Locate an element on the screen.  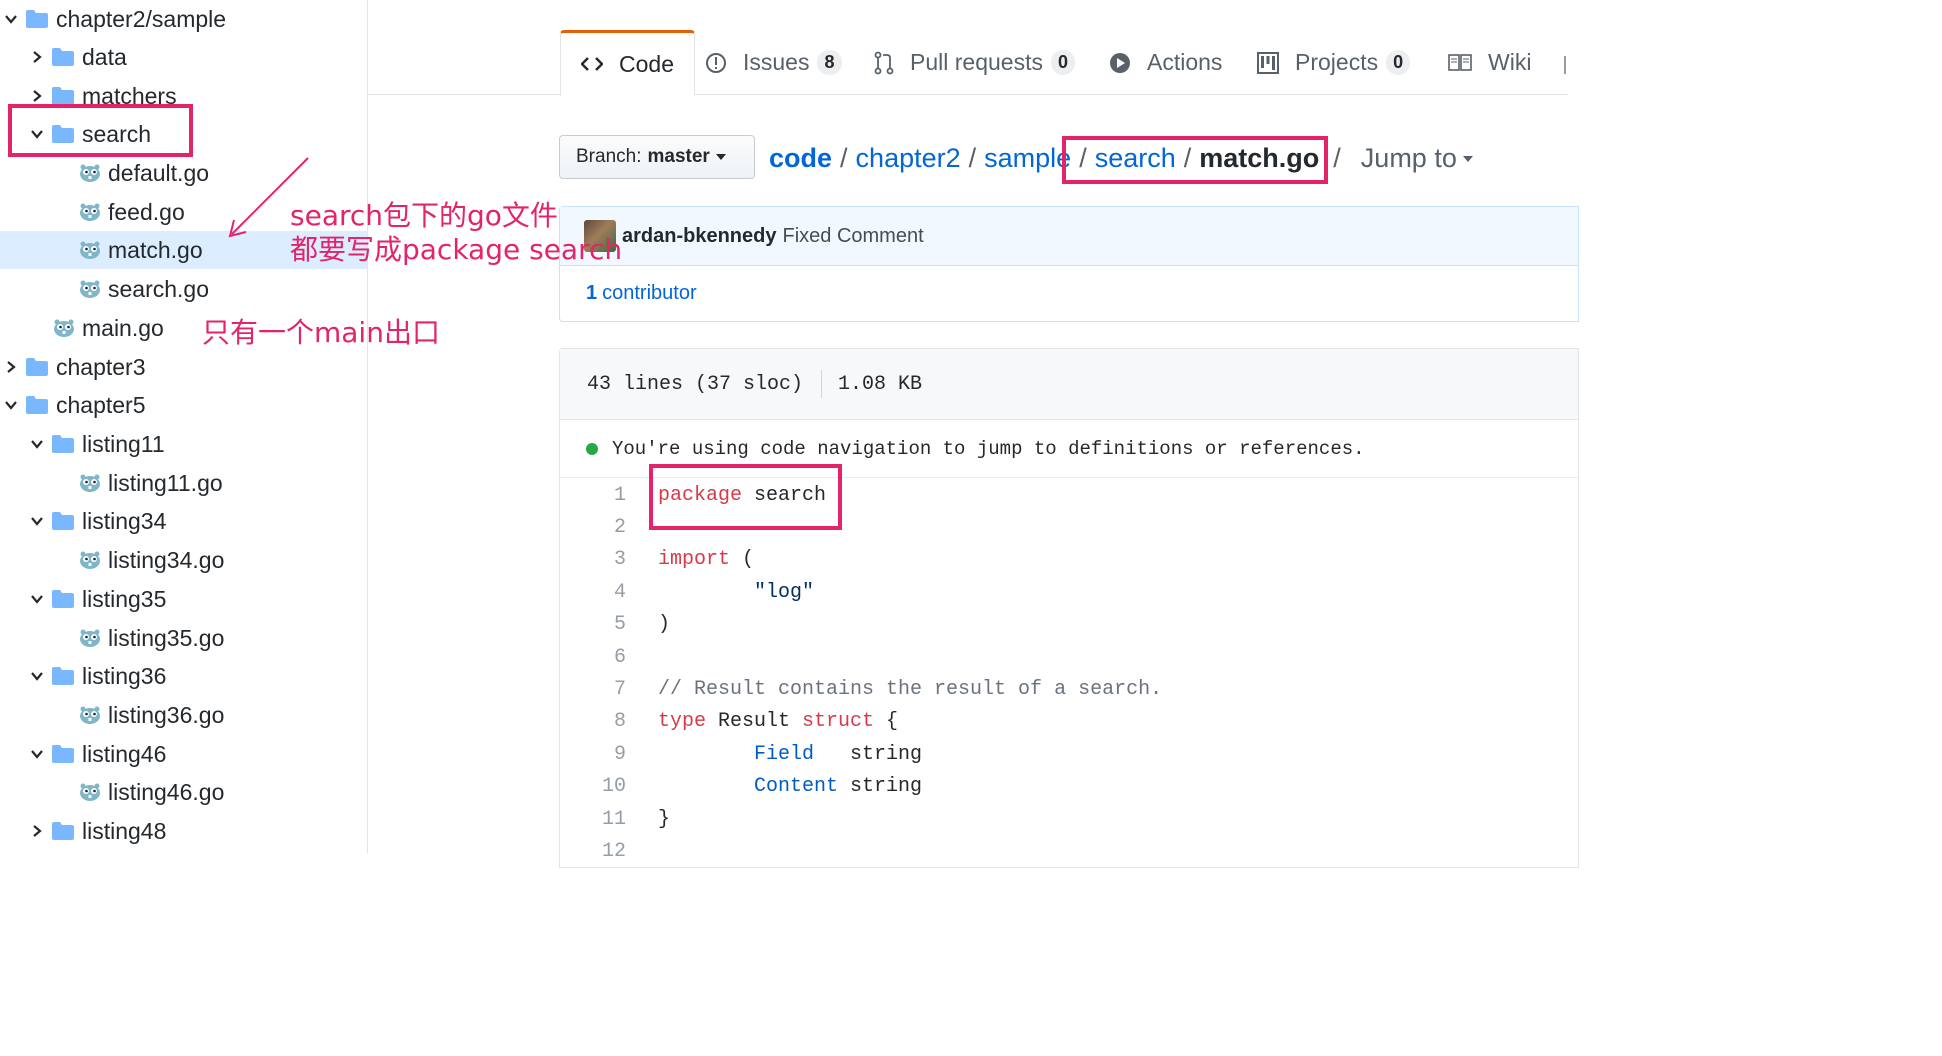
tree-file-listing34-go: listing34.go is located at coordinates (183, 560).